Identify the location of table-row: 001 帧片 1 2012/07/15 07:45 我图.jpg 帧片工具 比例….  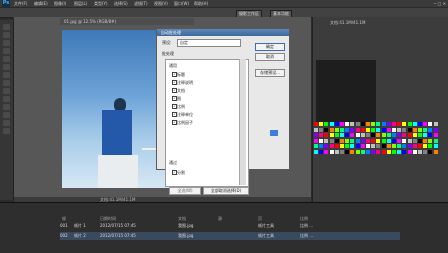
(230, 226).